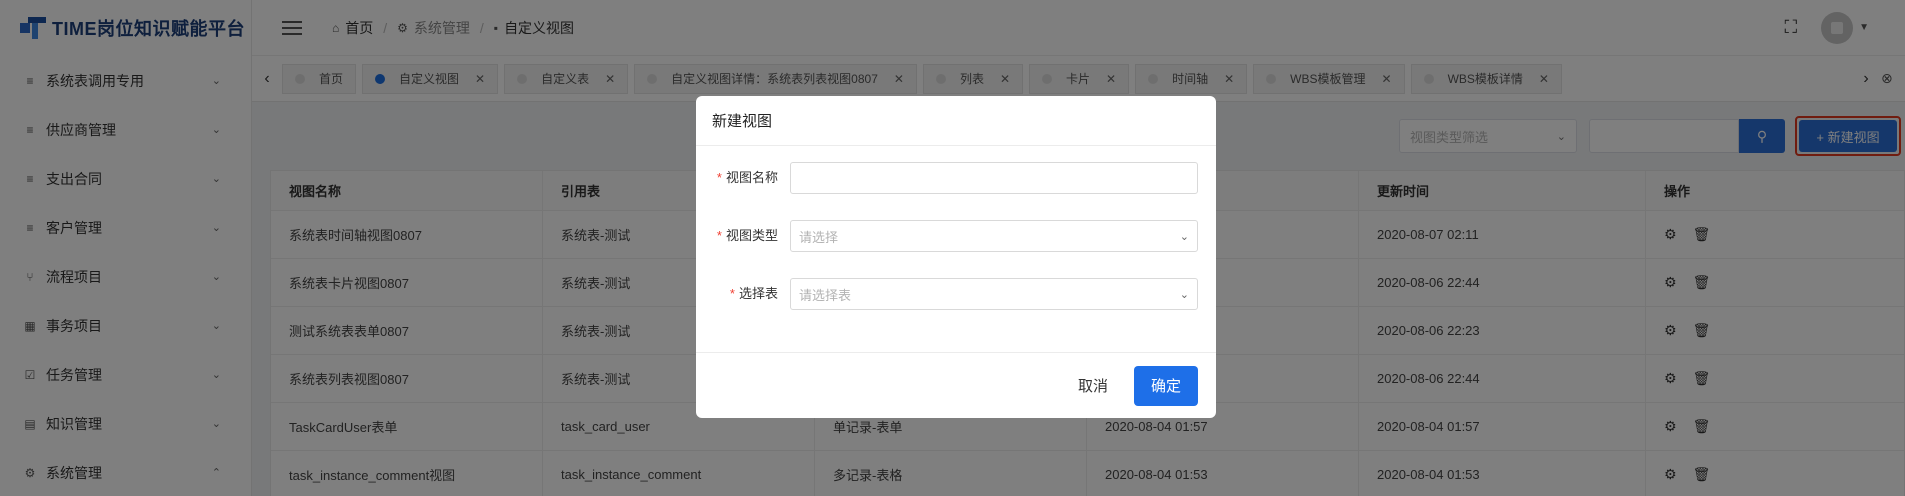 Image resolution: width=1905 pixels, height=496 pixels. I want to click on view-name-label: * 视图名称, so click(743, 178).